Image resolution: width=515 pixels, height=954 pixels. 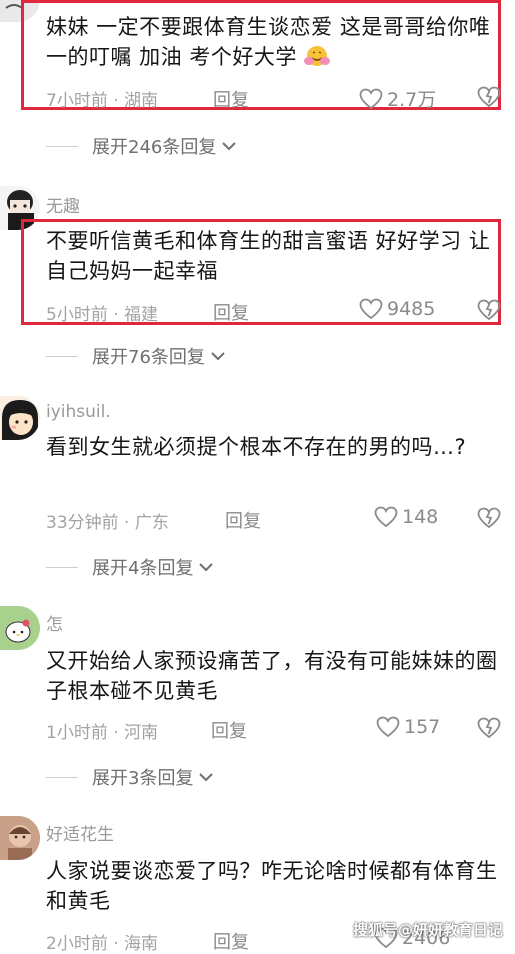 What do you see at coordinates (272, 886) in the screenshot?
I see `comment-text: 人家说要谈恋爱了吗？咋无论啥时候都有体育生和黄毛` at bounding box center [272, 886].